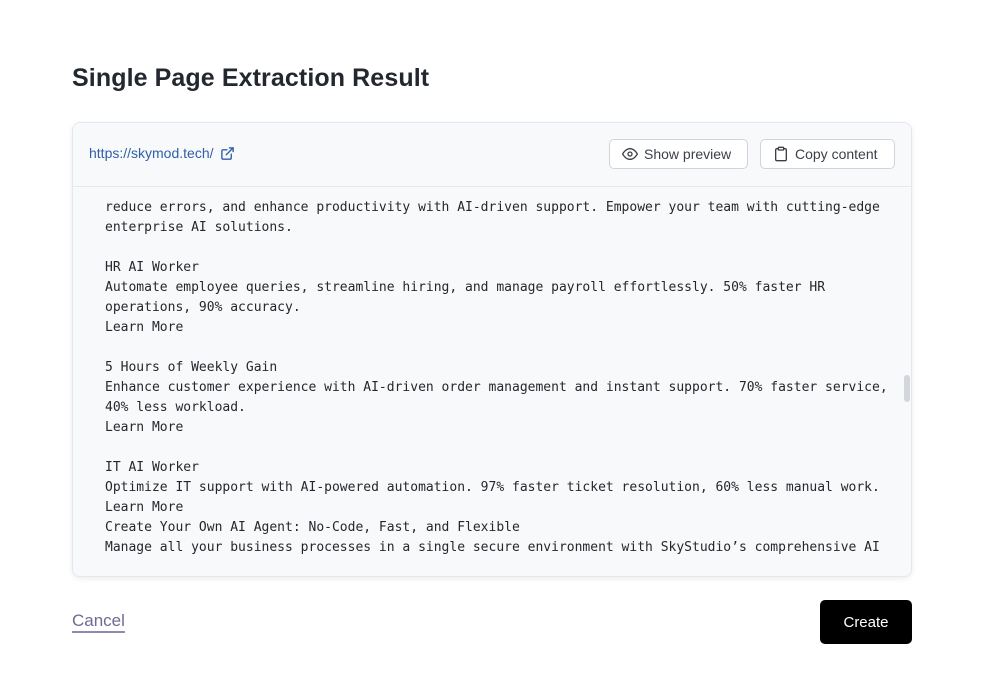 The height and width of the screenshot is (696, 982). Describe the element at coordinates (251, 78) in the screenshot. I see `page-title: Single Page Extraction Result` at that location.